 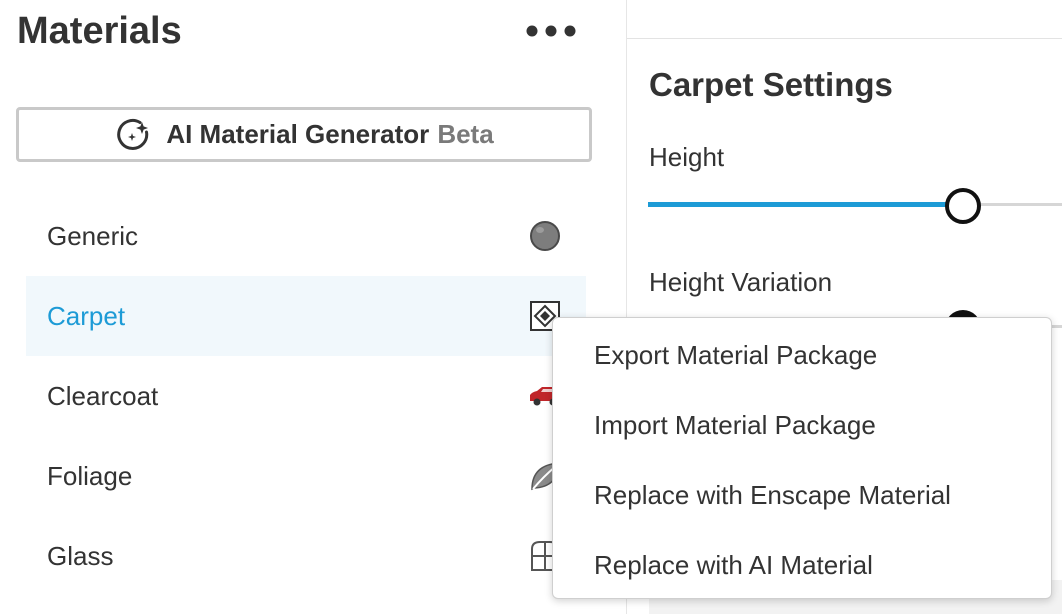 What do you see at coordinates (306, 316) in the screenshot?
I see `material-item-carpet: Carpet` at bounding box center [306, 316].